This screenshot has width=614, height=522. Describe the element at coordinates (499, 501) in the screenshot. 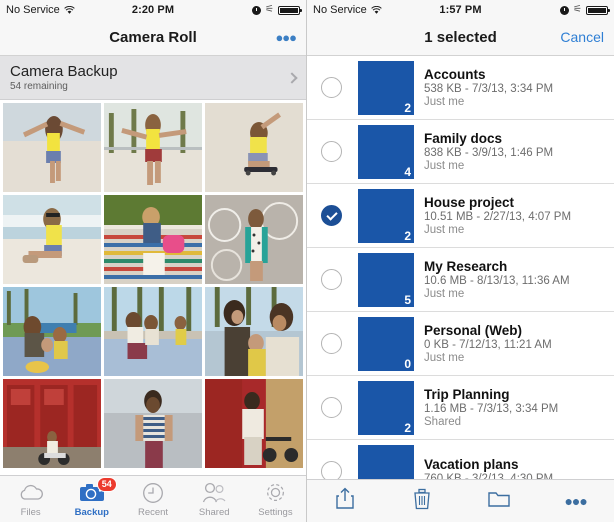

I see `move-to-folder-button` at that location.